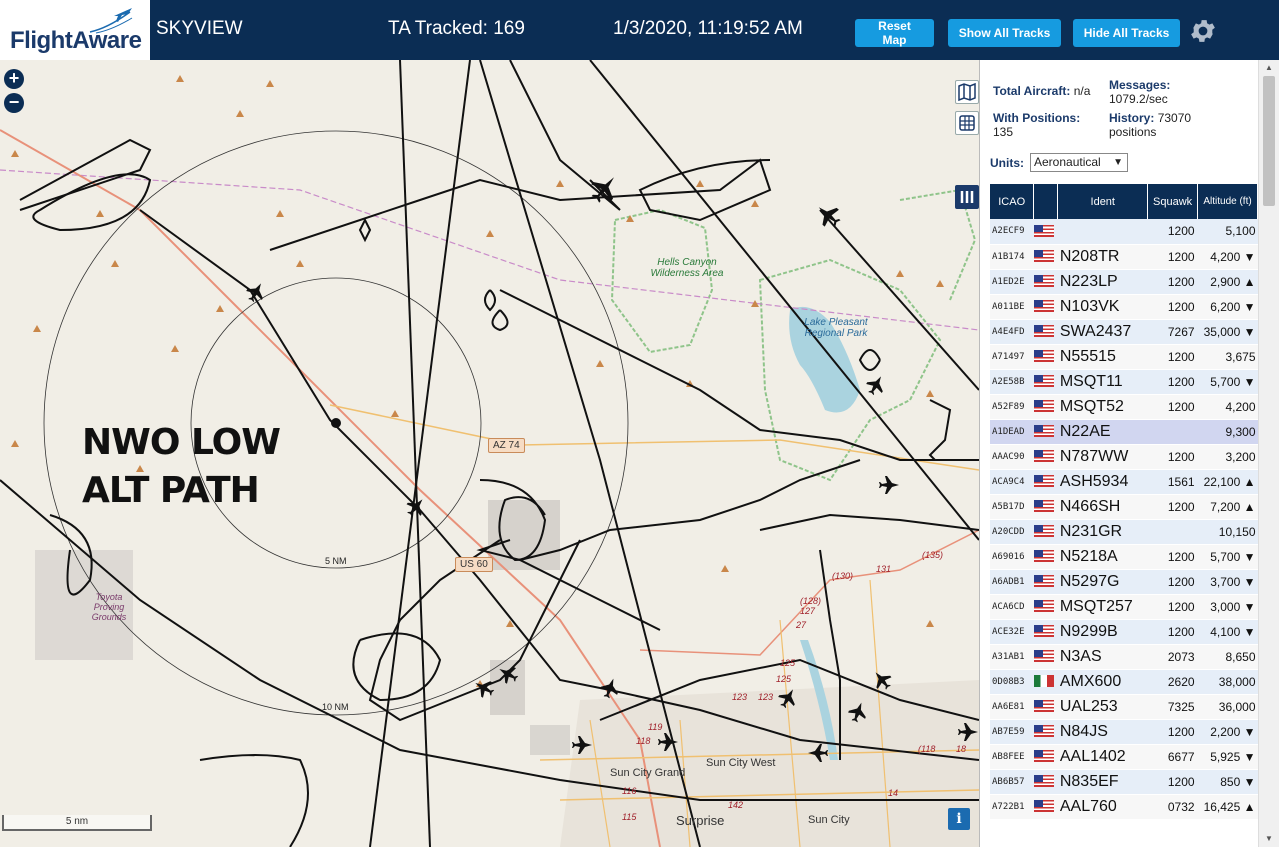 The height and width of the screenshot is (847, 1279). I want to click on cell-altitude: 3,700 ▼, so click(1227, 582).